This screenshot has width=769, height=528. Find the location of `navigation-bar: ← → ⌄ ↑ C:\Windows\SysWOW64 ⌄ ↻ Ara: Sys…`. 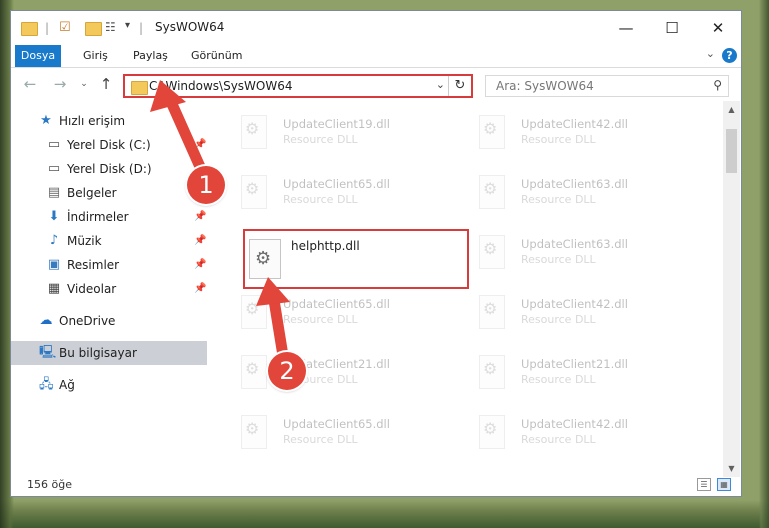

navigation-bar: ← → ⌄ ↑ C:\Windows\SysWOW64 ⌄ ↻ Ara: Sys… is located at coordinates (376, 85).